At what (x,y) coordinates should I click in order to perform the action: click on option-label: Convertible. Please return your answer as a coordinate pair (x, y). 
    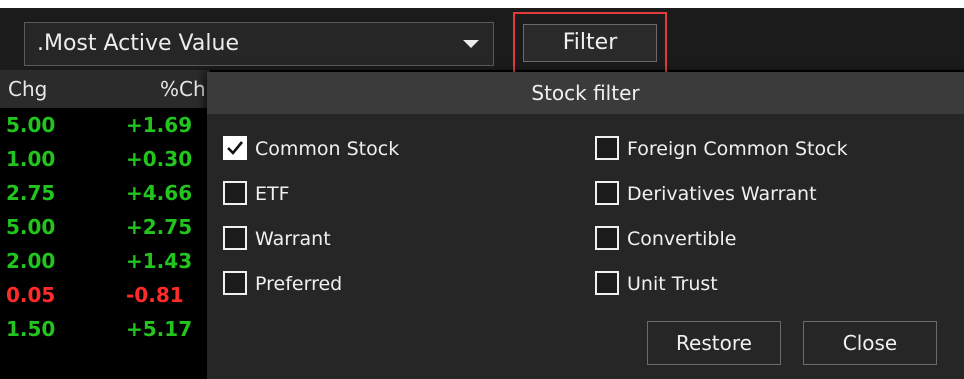
    Looking at the image, I should click on (682, 239).